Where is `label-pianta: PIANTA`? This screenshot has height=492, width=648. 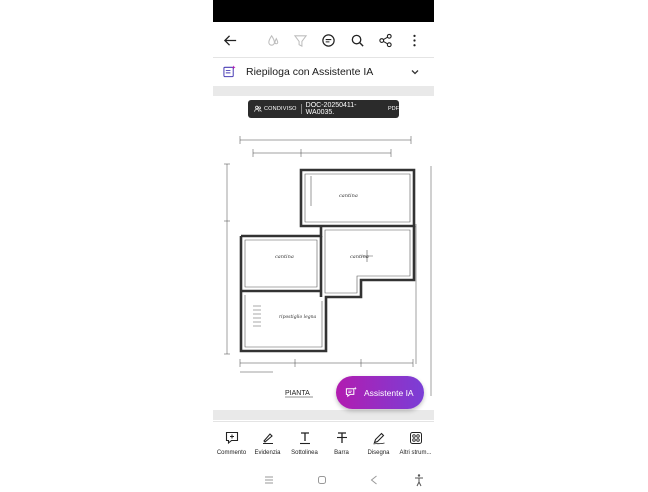
label-pianta: PIANTA is located at coordinates (297, 393).